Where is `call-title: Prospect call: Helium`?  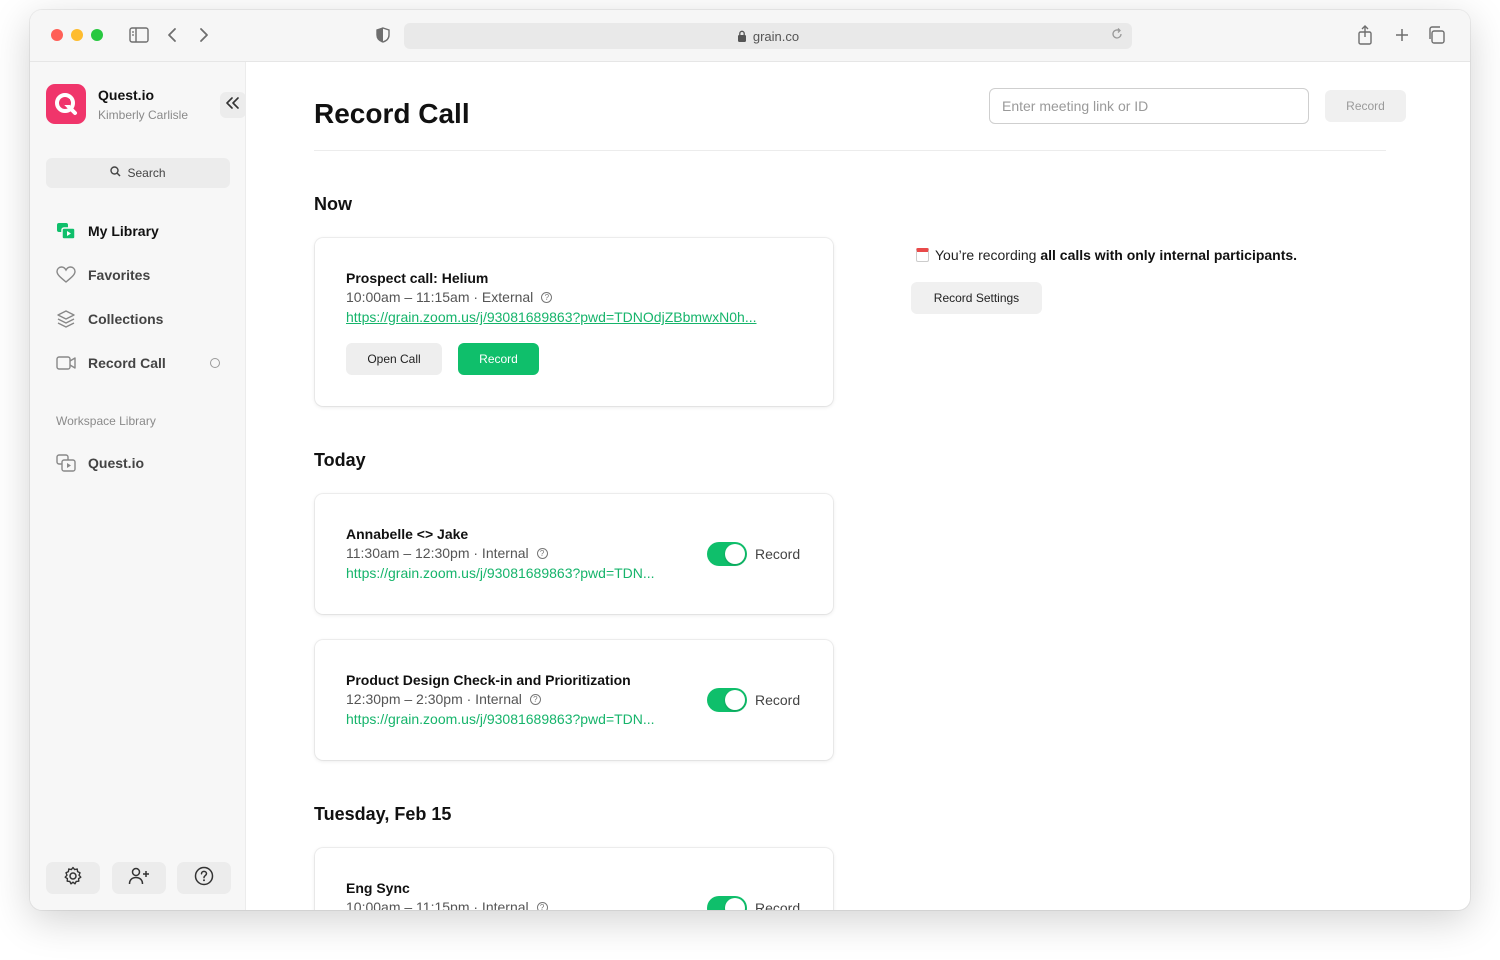 call-title: Prospect call: Helium is located at coordinates (417, 278).